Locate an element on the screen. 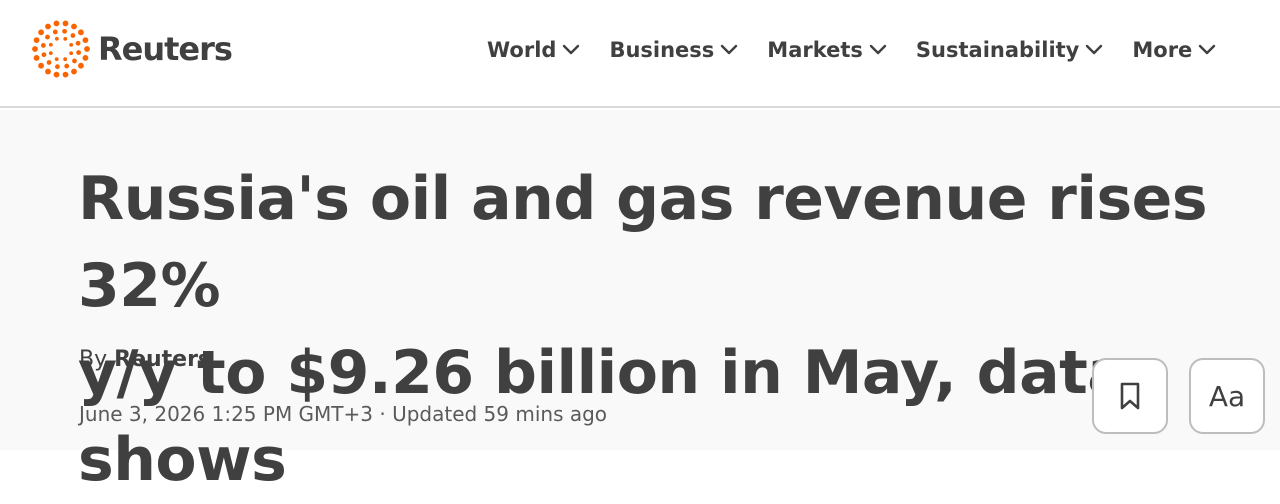 The image size is (1280, 504). font-size-label: Aa is located at coordinates (1227, 396).